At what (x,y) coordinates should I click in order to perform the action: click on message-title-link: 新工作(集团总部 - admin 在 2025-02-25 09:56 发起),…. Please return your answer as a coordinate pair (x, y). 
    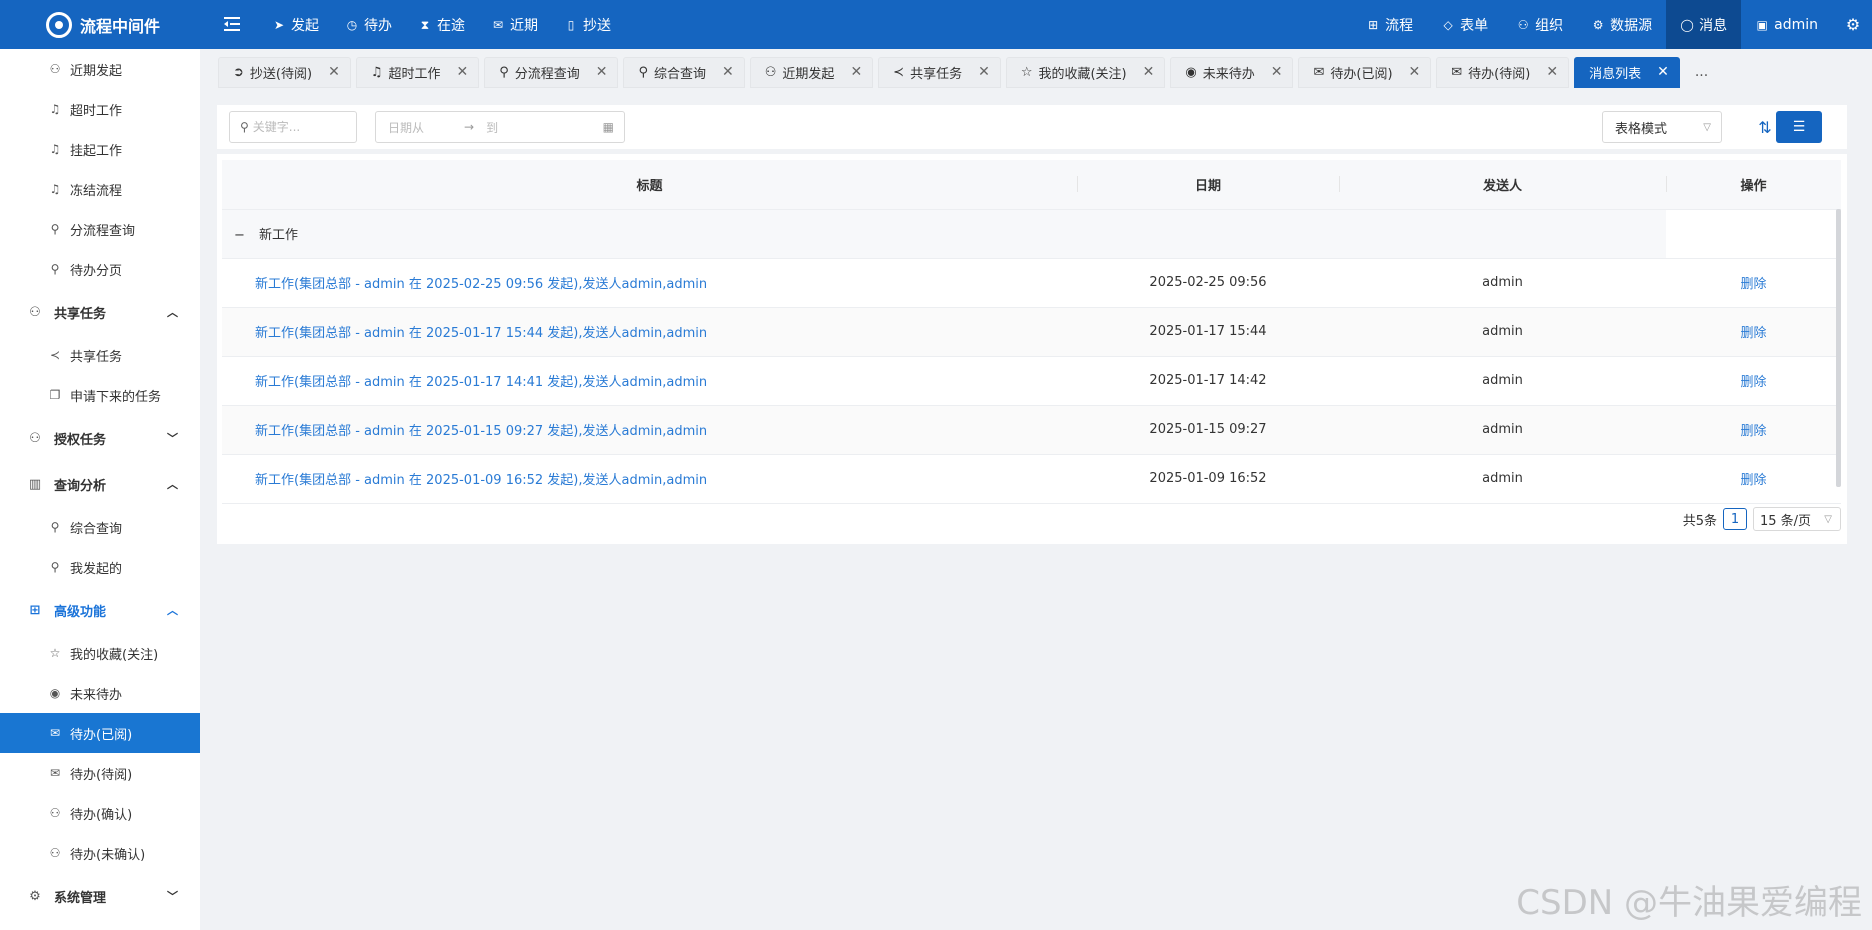
    Looking at the image, I should click on (649, 283).